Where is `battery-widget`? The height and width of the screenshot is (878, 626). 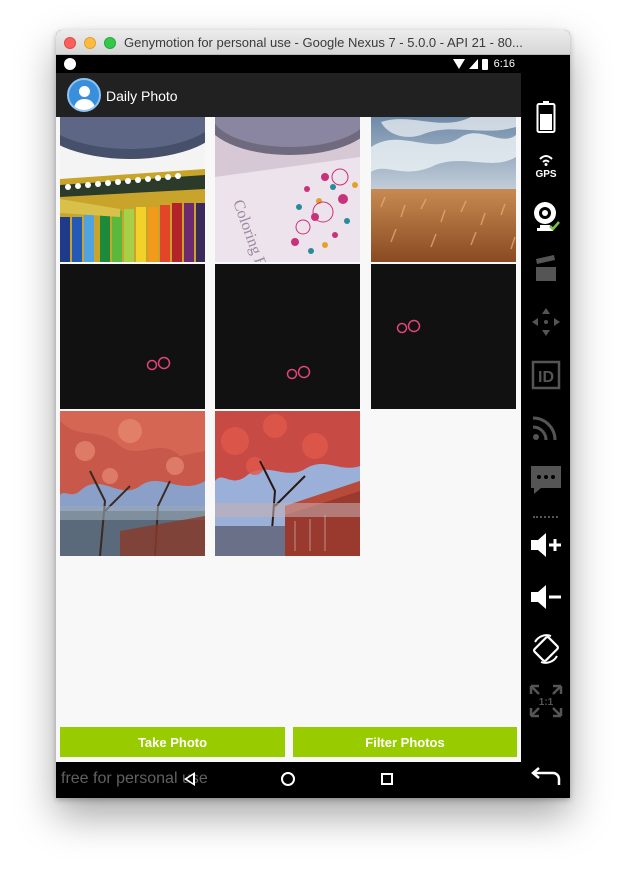 battery-widget is located at coordinates (545, 117).